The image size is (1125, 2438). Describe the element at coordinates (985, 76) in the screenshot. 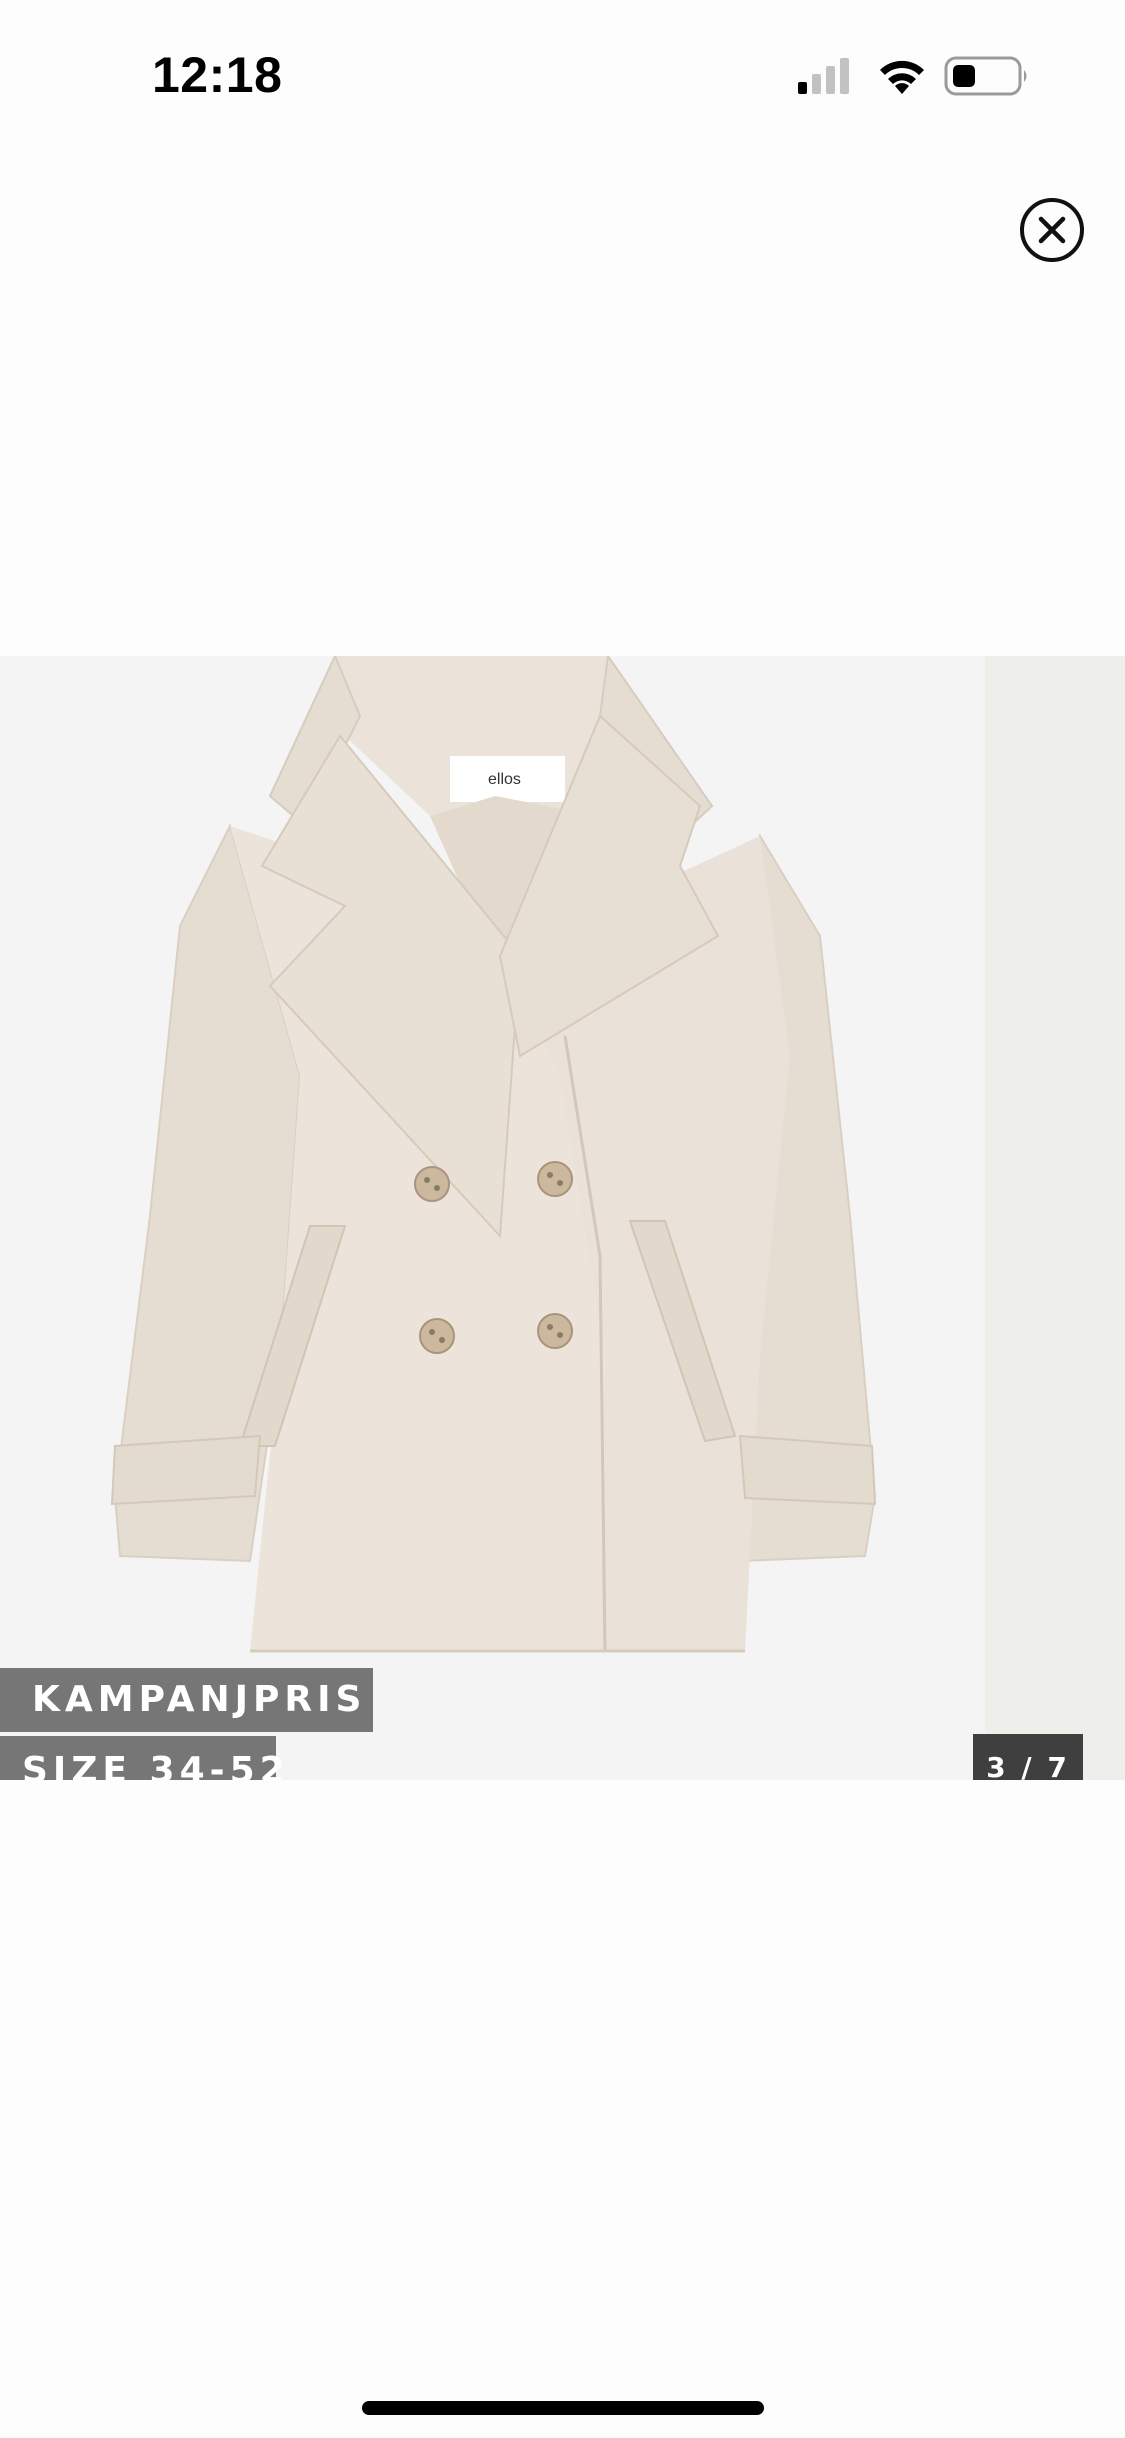

I see `battery-icon` at that location.